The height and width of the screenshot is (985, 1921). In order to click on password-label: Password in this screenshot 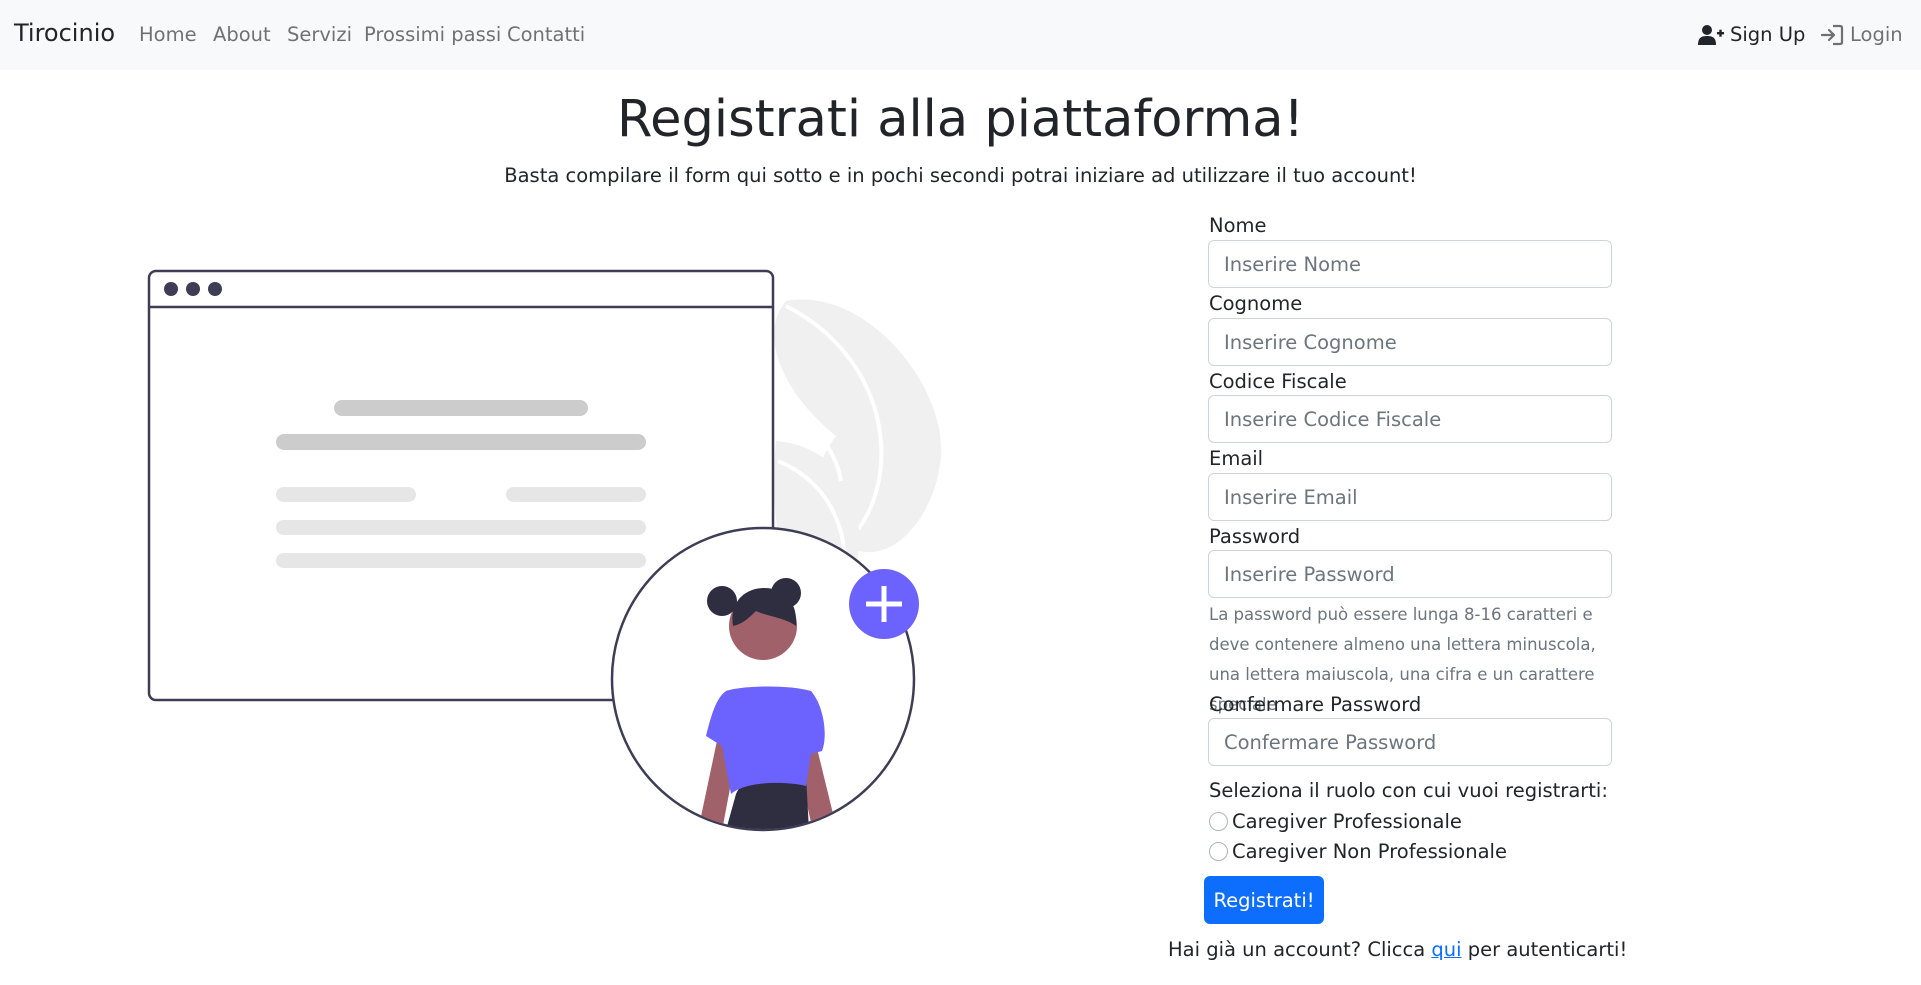, I will do `click(1255, 536)`.